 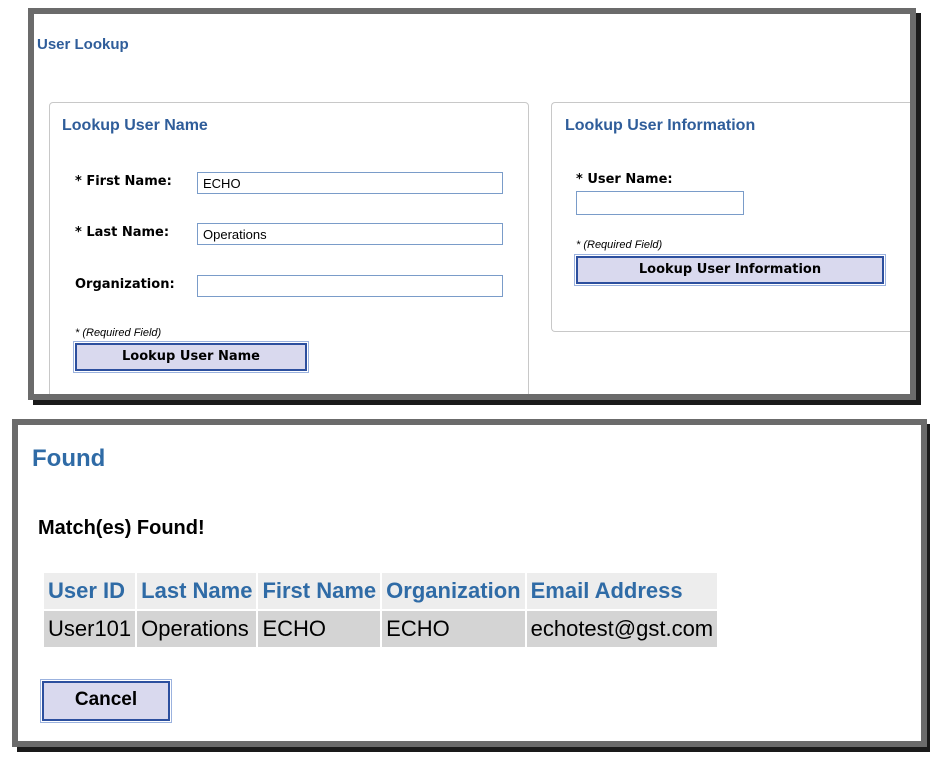 What do you see at coordinates (197, 591) in the screenshot?
I see `column-header-last-name: Last Name` at bounding box center [197, 591].